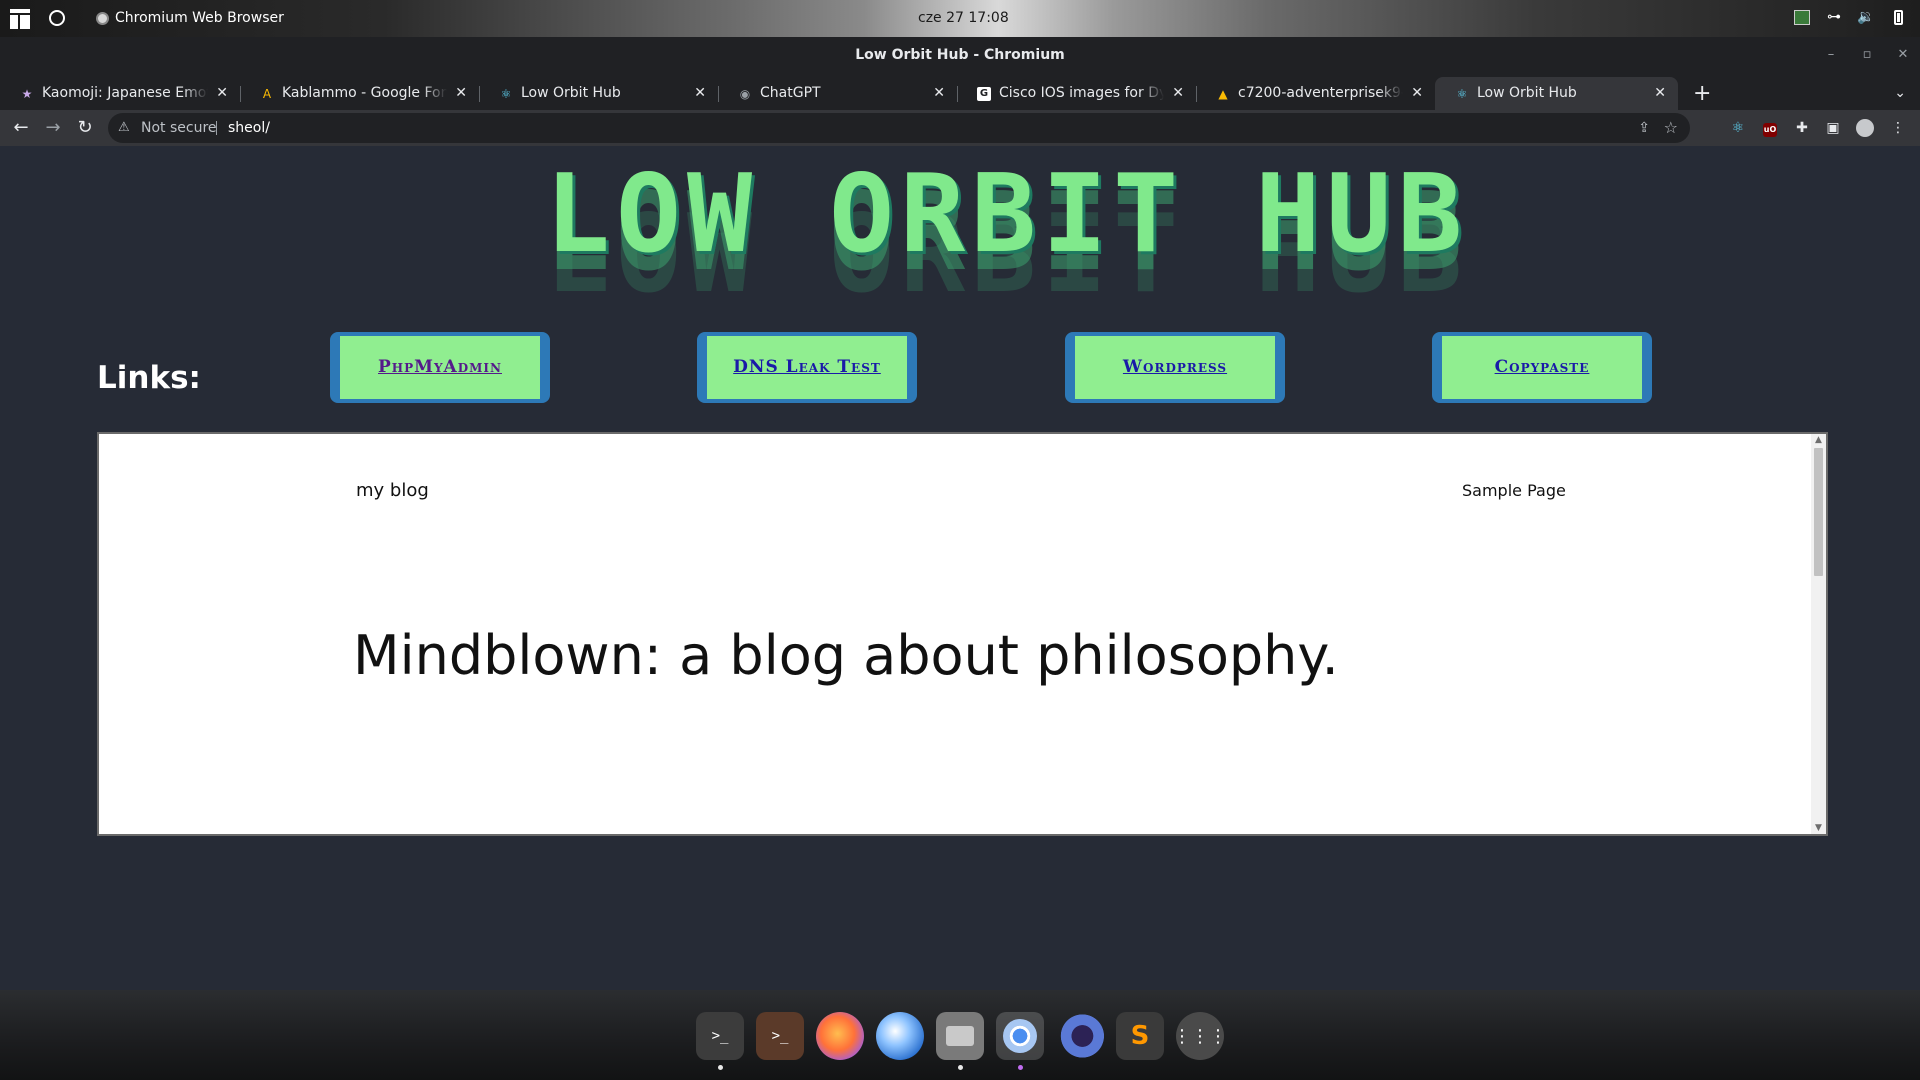  I want to click on tab-title: Cisco IOS images for Dynamips, so click(1081, 93).